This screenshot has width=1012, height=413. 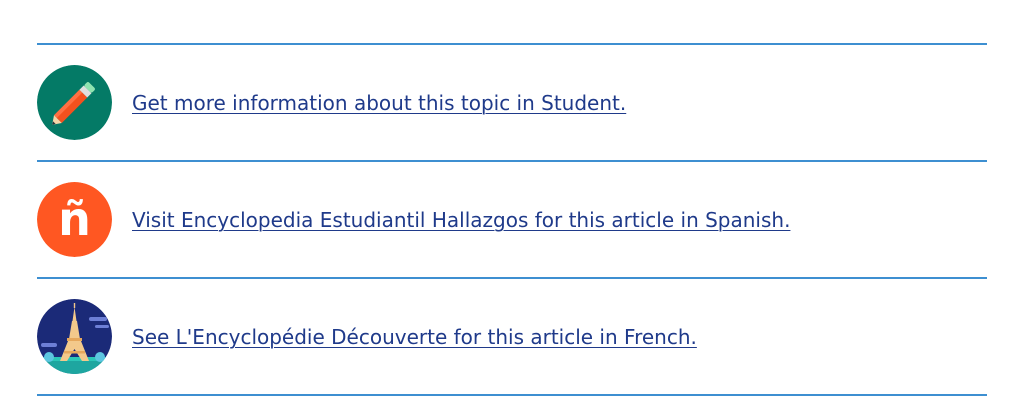 What do you see at coordinates (74, 336) in the screenshot?
I see `eiffel-tower-icon` at bounding box center [74, 336].